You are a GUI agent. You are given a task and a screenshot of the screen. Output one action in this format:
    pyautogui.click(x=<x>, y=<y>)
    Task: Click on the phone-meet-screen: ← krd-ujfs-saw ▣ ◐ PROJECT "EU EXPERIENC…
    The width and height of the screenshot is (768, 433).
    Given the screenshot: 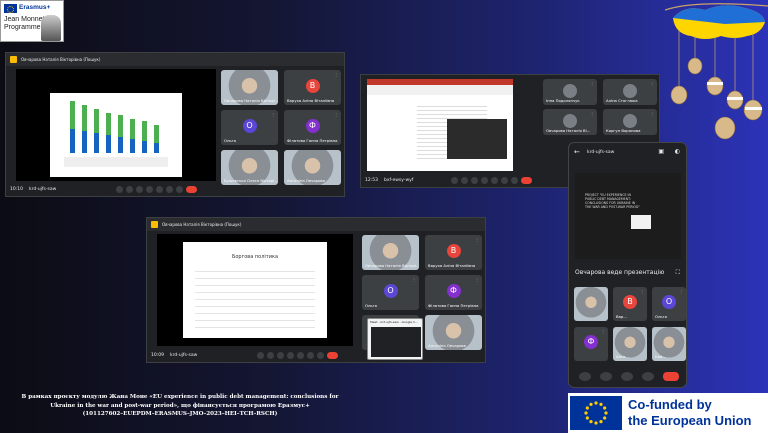 What is the action you would take?
    pyautogui.click(x=627, y=265)
    